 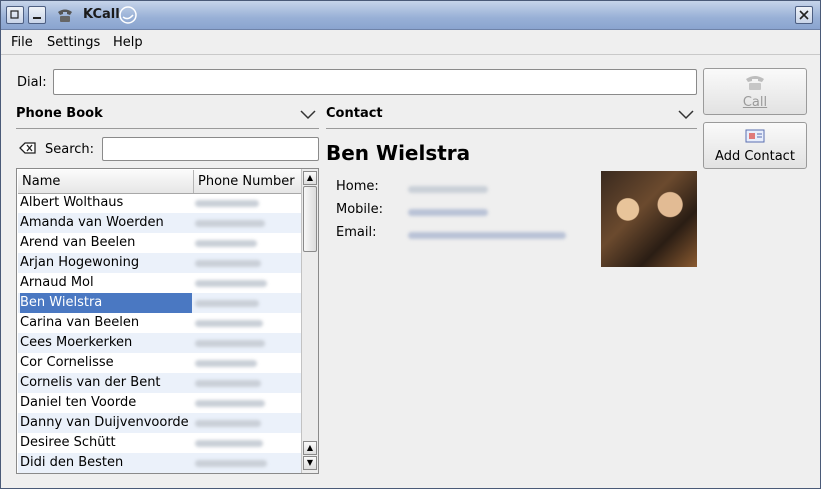 What do you see at coordinates (686, 115) in the screenshot?
I see `contact-collapse-chevron-icon` at bounding box center [686, 115].